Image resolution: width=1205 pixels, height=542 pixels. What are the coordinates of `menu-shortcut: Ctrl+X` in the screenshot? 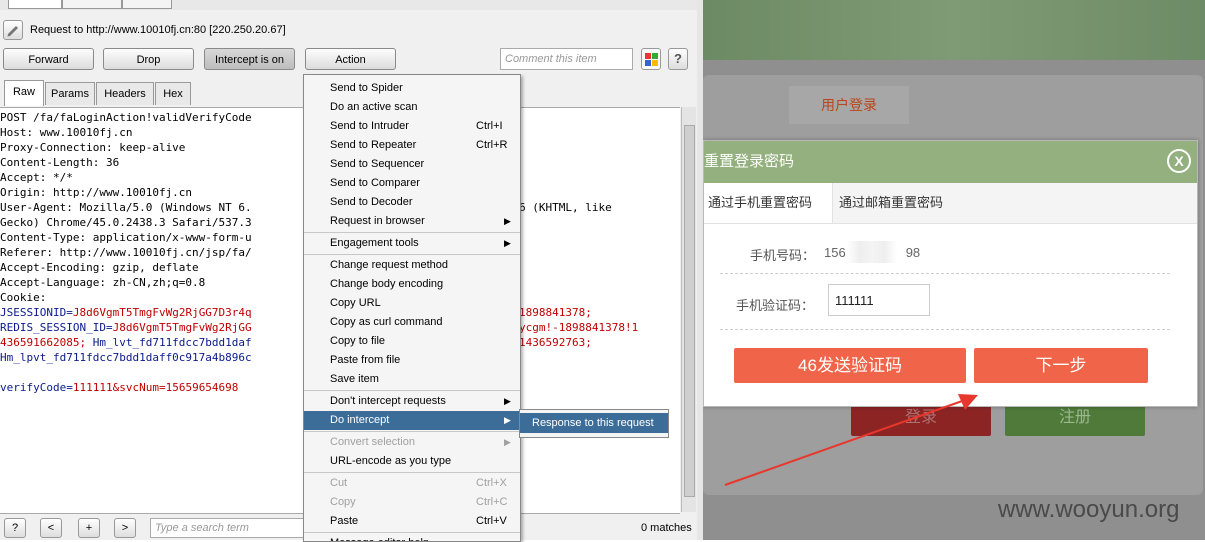 It's located at (491, 483).